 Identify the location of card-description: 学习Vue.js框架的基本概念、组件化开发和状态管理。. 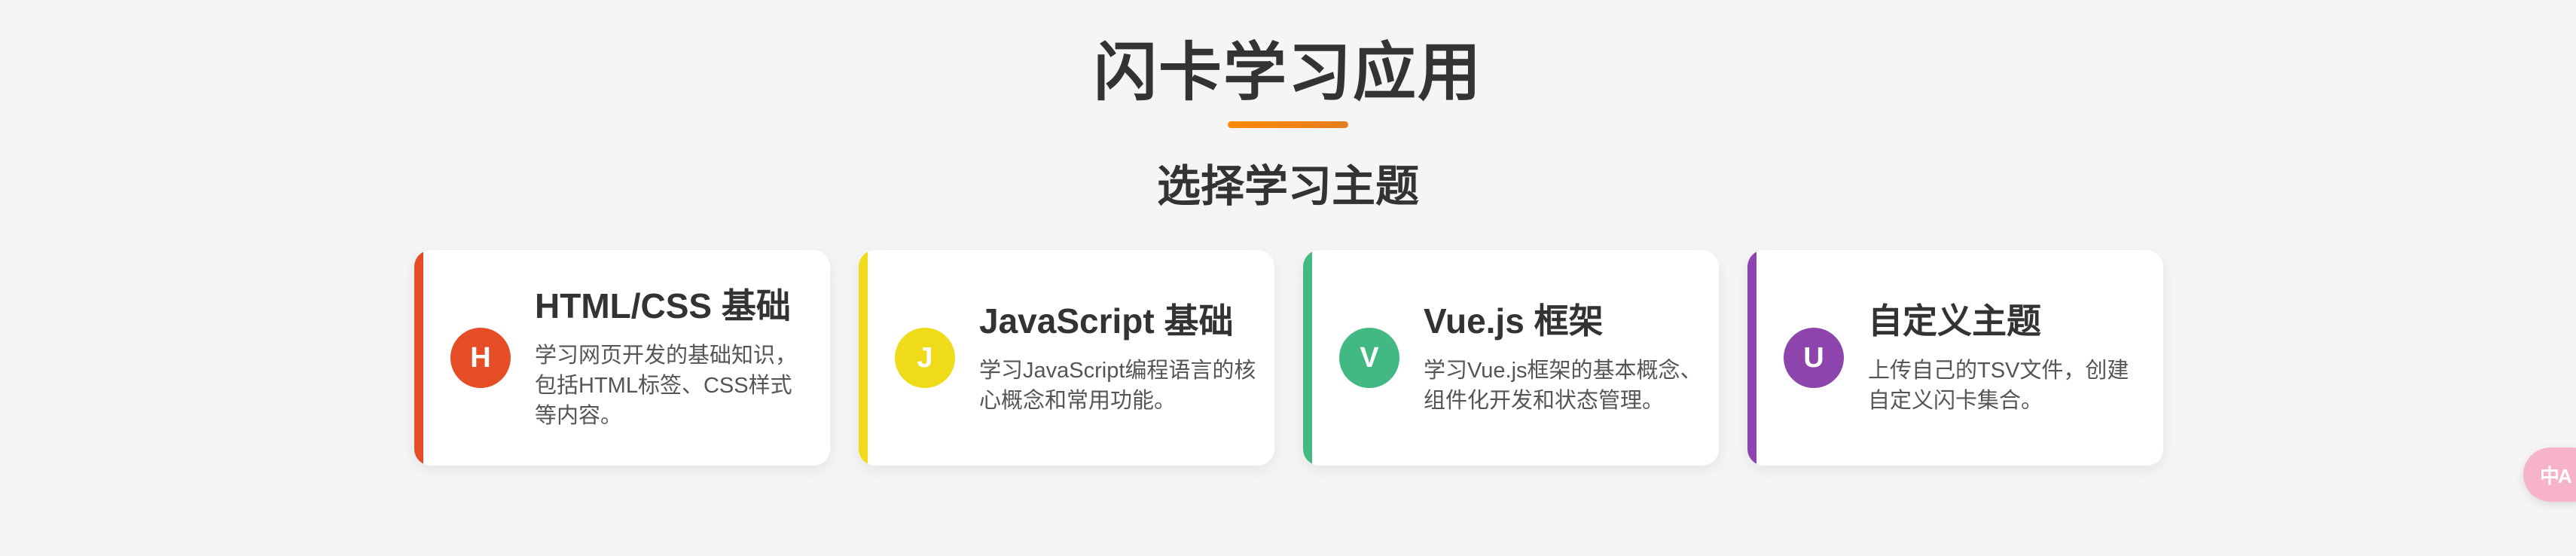
(1563, 386).